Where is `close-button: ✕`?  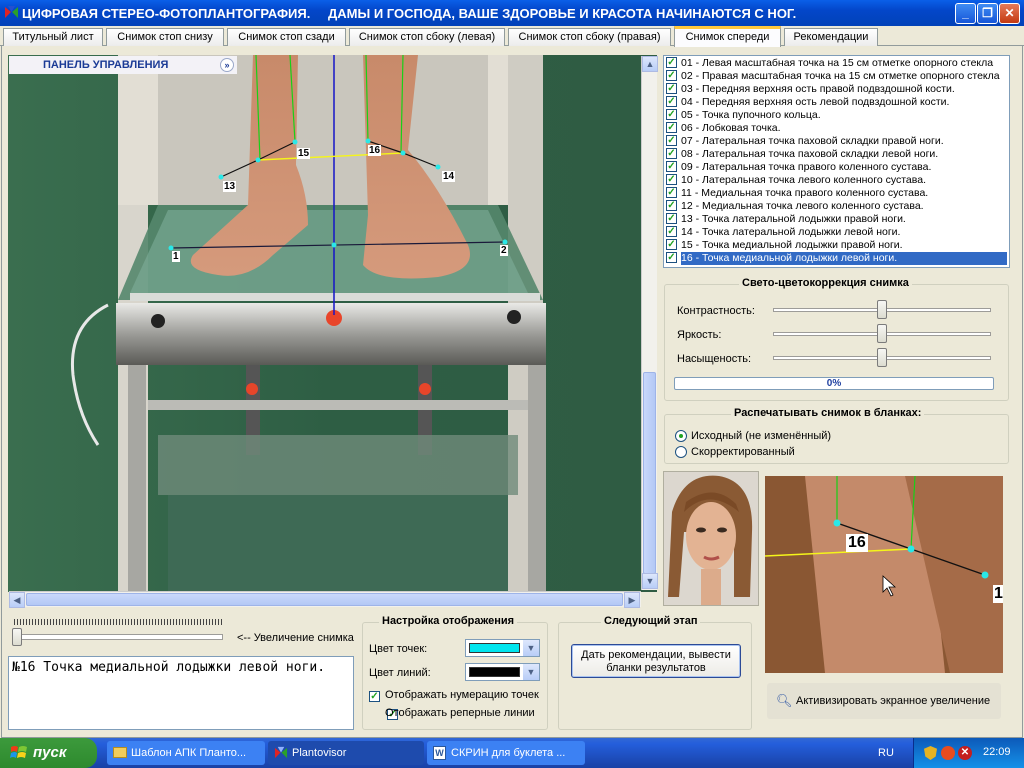 close-button: ✕ is located at coordinates (1009, 13).